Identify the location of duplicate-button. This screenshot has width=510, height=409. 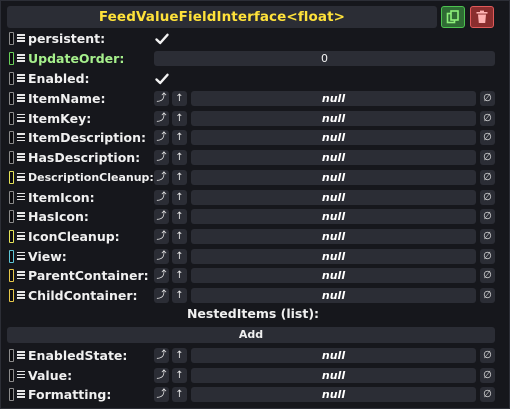
(453, 17).